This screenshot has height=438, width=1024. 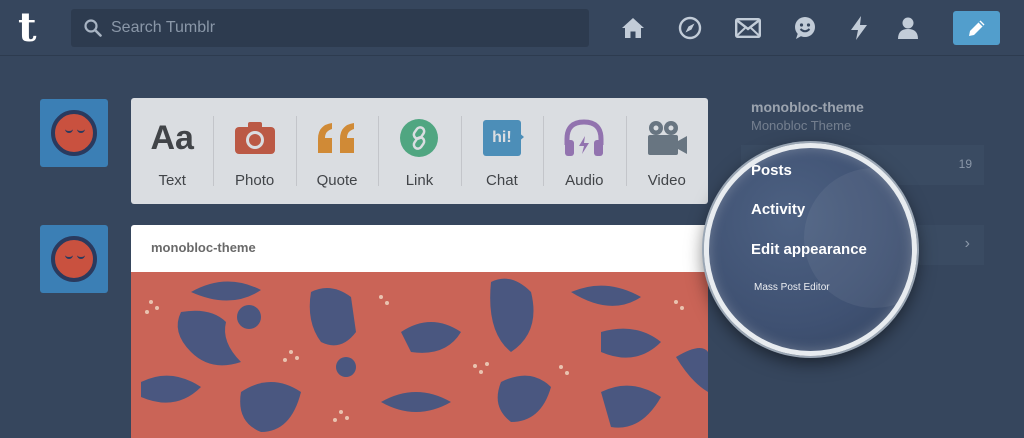 I want to click on sidebar-item-edit-appearance: Edit appearance, so click(x=809, y=249).